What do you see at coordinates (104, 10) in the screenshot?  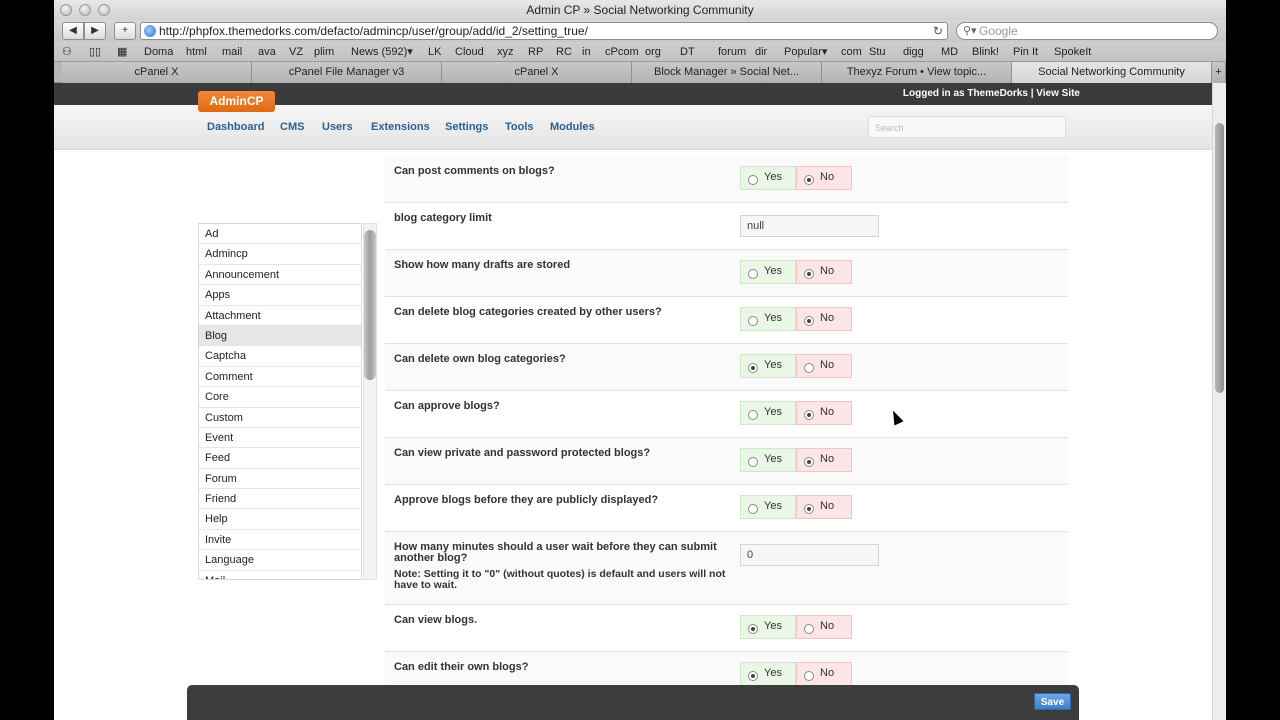 I see `zoom-window-icon` at bounding box center [104, 10].